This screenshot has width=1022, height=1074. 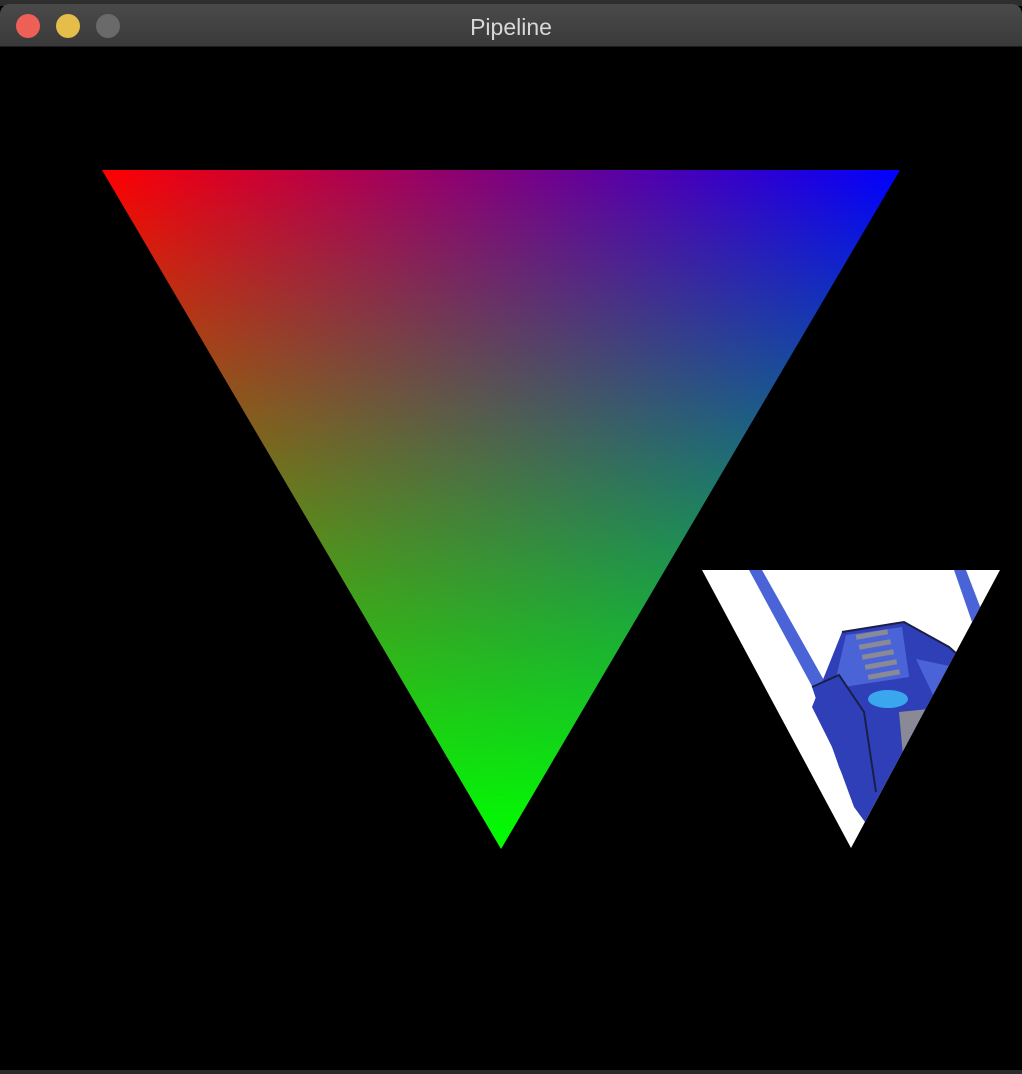 I want to click on title-bar: Pipeline, so click(x=511, y=25).